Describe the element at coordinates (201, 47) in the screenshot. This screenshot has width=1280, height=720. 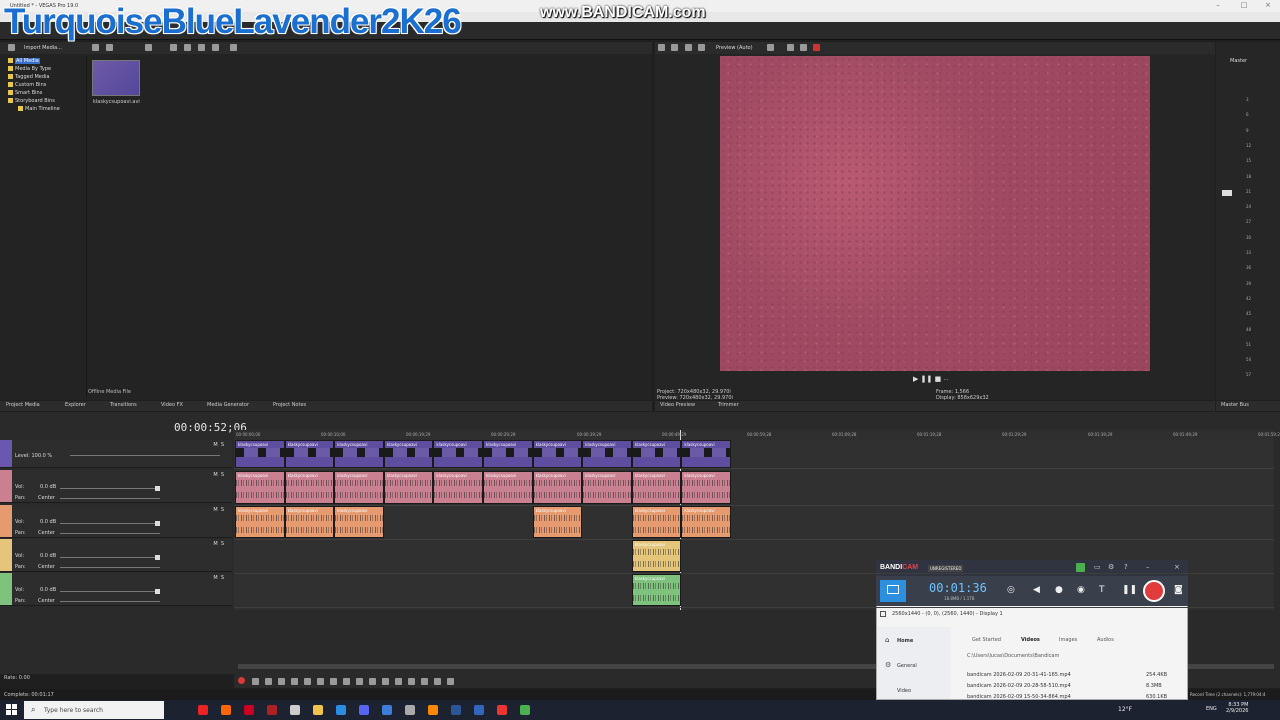
I see `views-icon` at that location.